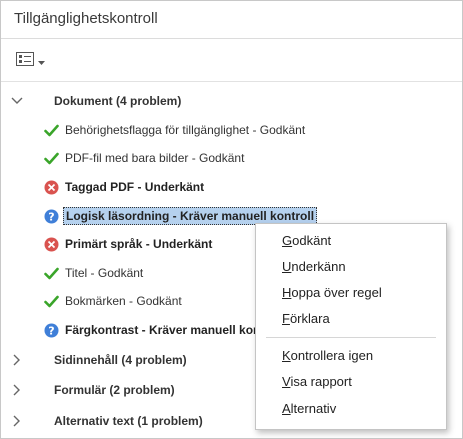  Describe the element at coordinates (351, 337) in the screenshot. I see `menu-divider` at that location.